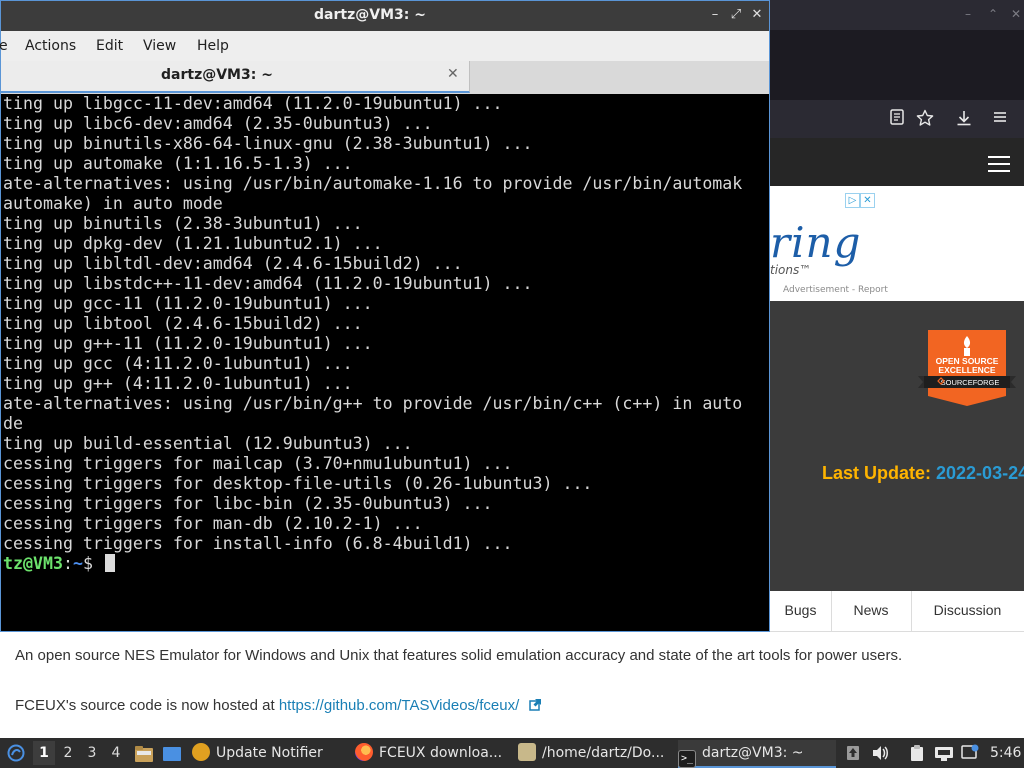 This screenshot has width=1024, height=774. What do you see at coordinates (77, 563) in the screenshot?
I see `prompt-path: ~` at bounding box center [77, 563].